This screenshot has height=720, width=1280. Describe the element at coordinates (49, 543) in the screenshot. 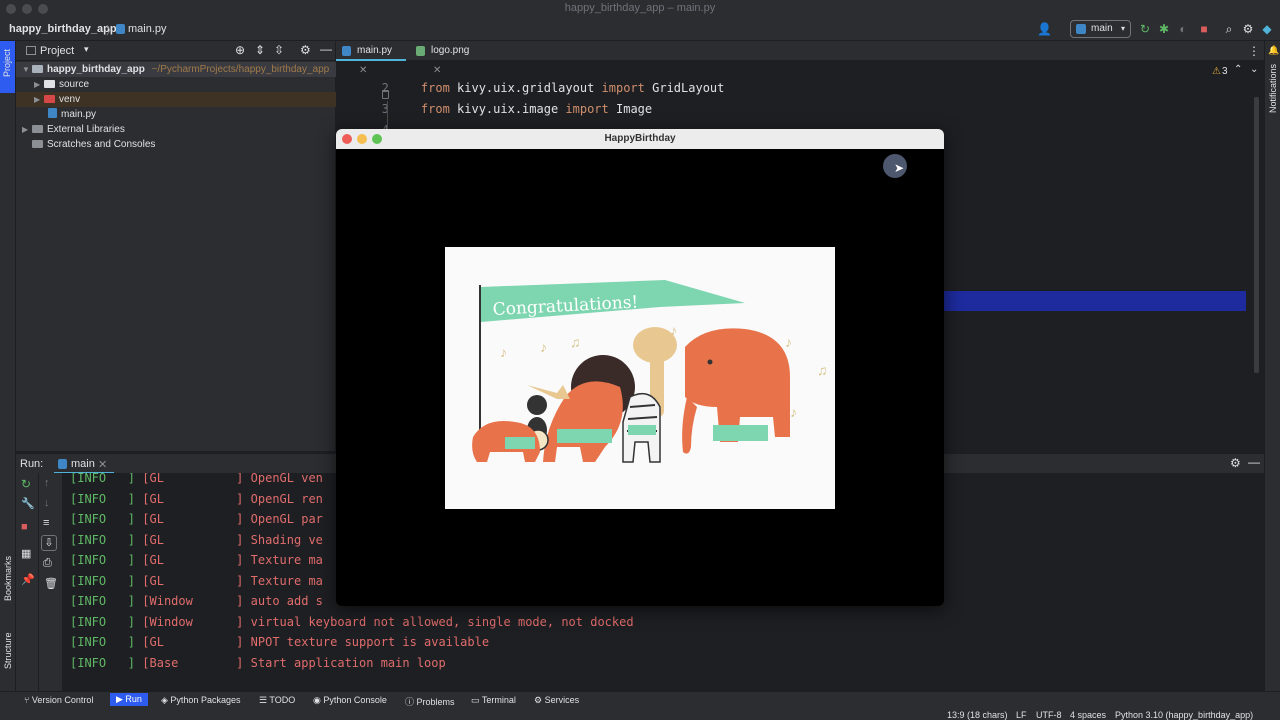

I see `scroll-to-end-icon: ⇩` at that location.